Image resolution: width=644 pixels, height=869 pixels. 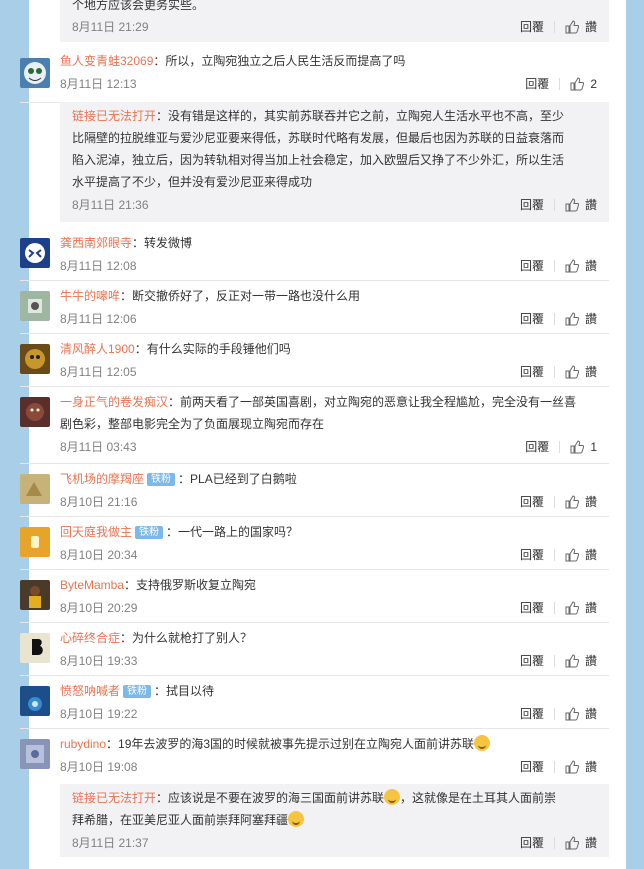 What do you see at coordinates (360, 116) in the screenshot?
I see `reply-text-line: ：没有错是这样的，其实前苏联吞并它之前，立陶宛人生活水平也不高，至少` at bounding box center [360, 116].